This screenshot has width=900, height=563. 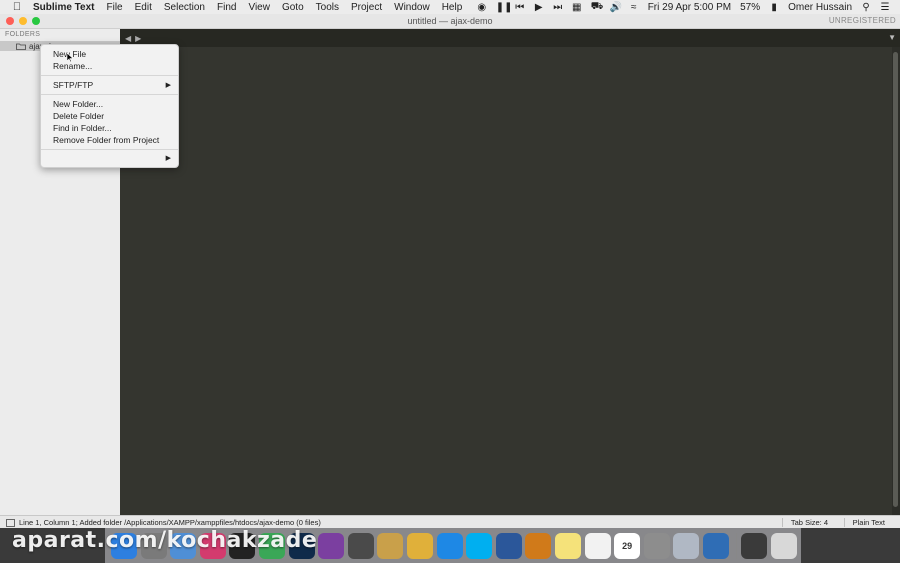 What do you see at coordinates (390, 545) in the screenshot?
I see `archive-icon` at bounding box center [390, 545].